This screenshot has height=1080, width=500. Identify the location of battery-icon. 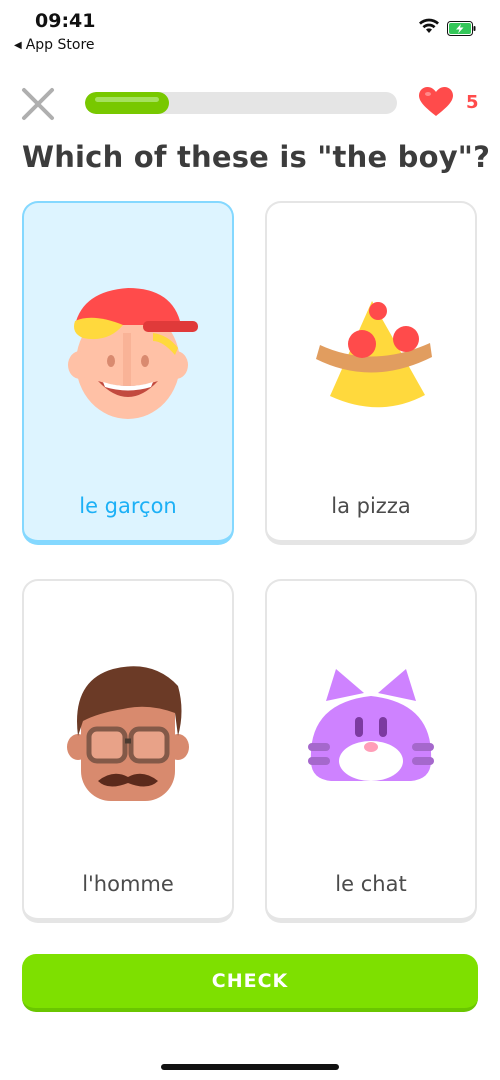
(461, 28).